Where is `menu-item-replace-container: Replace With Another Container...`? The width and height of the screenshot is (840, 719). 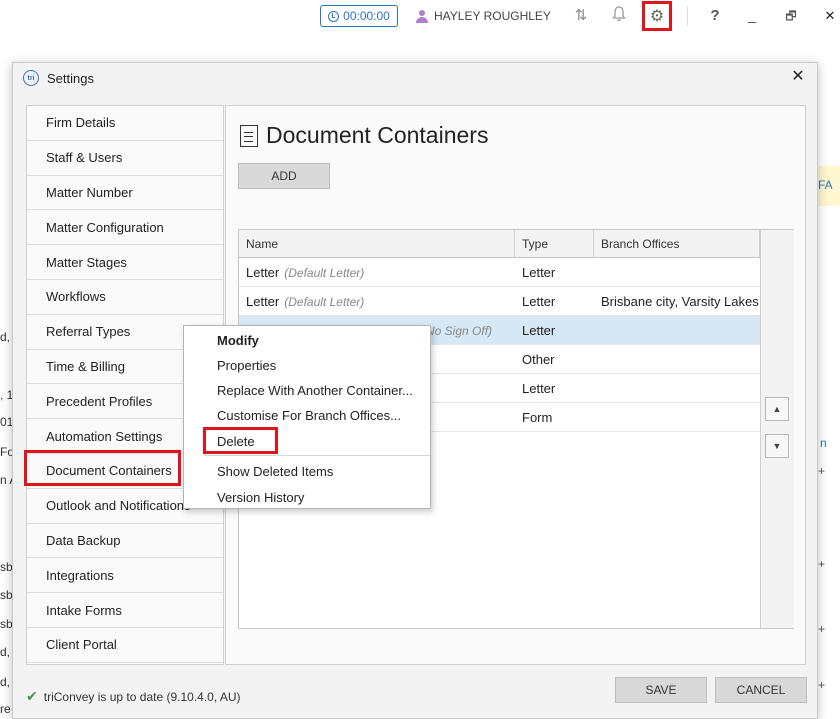
menu-item-replace-container: Replace With Another Container... is located at coordinates (315, 390).